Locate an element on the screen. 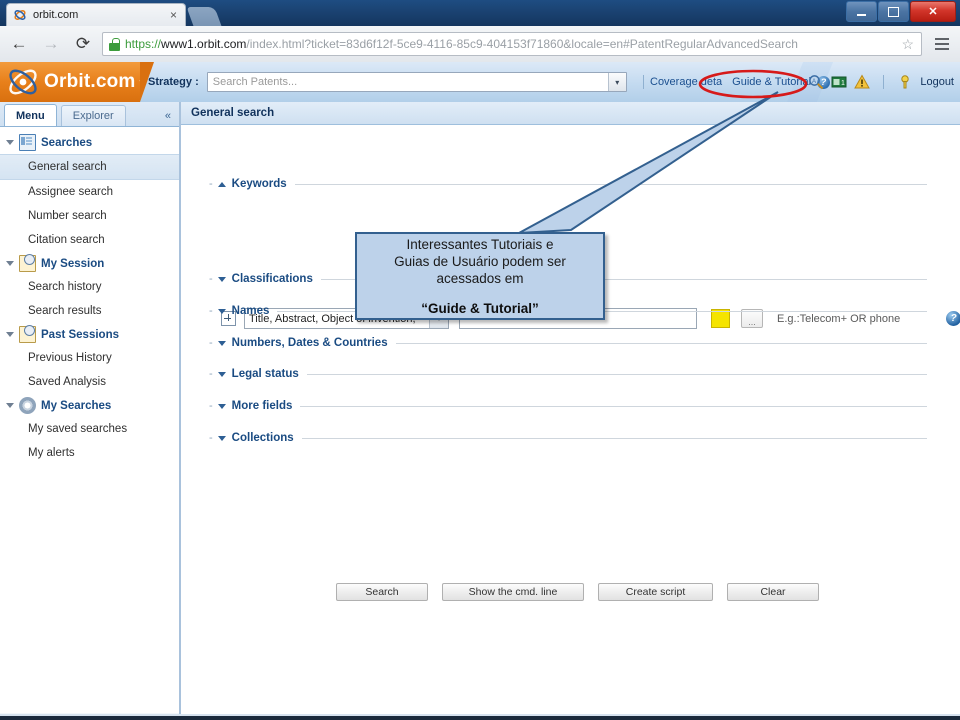 The height and width of the screenshot is (720, 960). browser-menu-icon is located at coordinates (942, 44).